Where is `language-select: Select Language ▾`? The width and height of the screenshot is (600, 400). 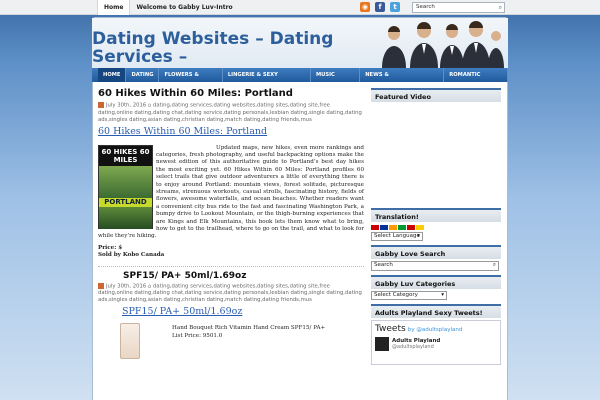 language-select: Select Language ▾ is located at coordinates (397, 236).